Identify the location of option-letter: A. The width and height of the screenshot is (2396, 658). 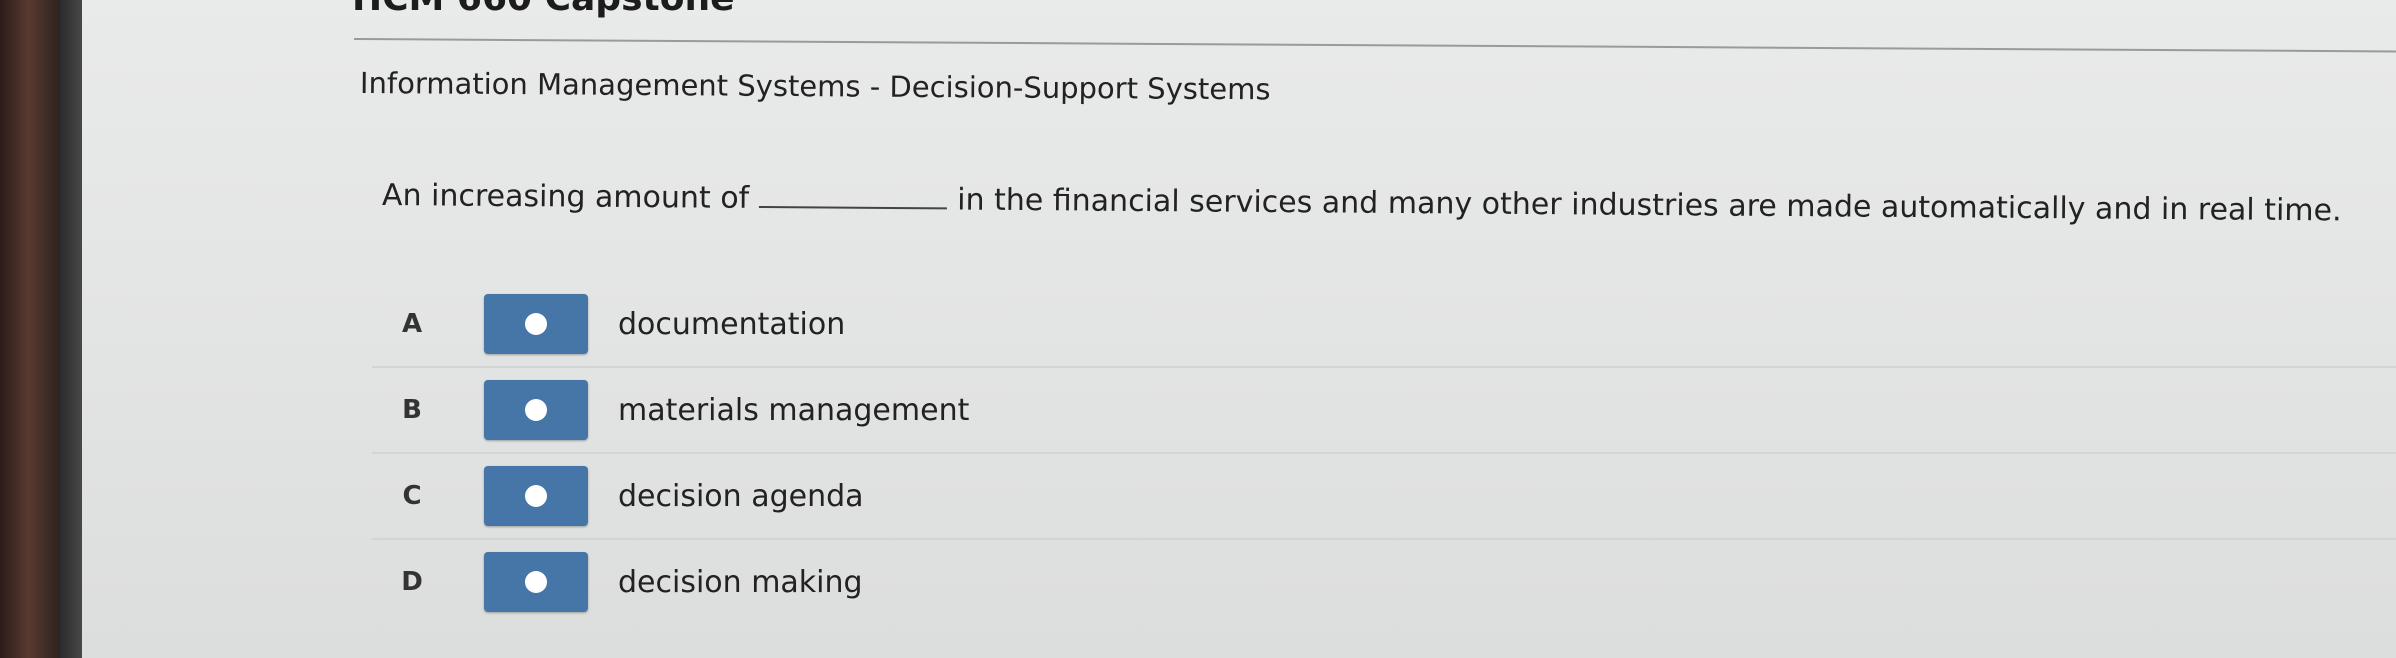
(412, 324).